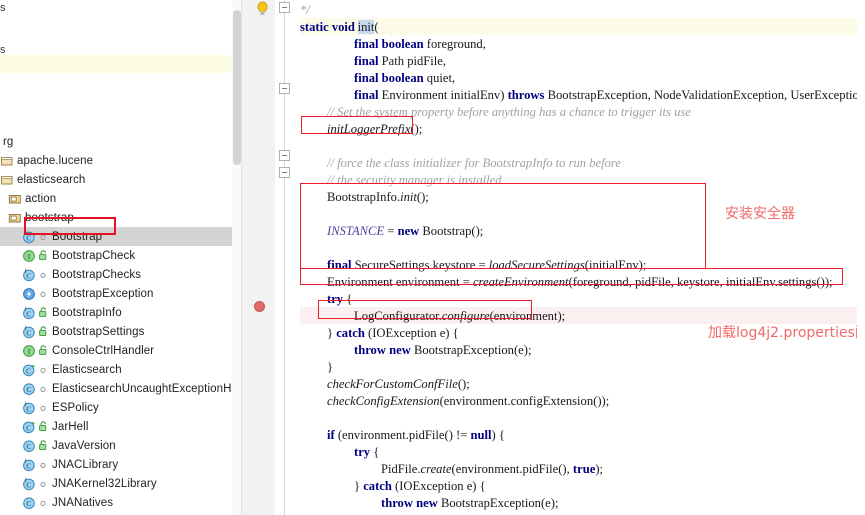 Image resolution: width=865 pixels, height=515 pixels. What do you see at coordinates (287, 257) in the screenshot?
I see `editor-fold-gutter` at bounding box center [287, 257].